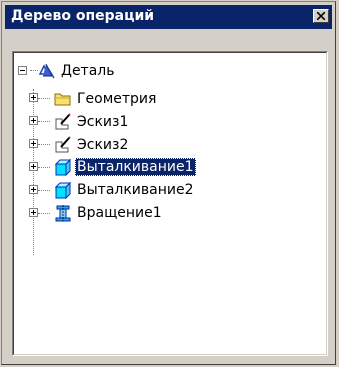 The height and width of the screenshot is (367, 339). What do you see at coordinates (168, 17) in the screenshot?
I see `panel-titlebar: Дерево операций` at bounding box center [168, 17].